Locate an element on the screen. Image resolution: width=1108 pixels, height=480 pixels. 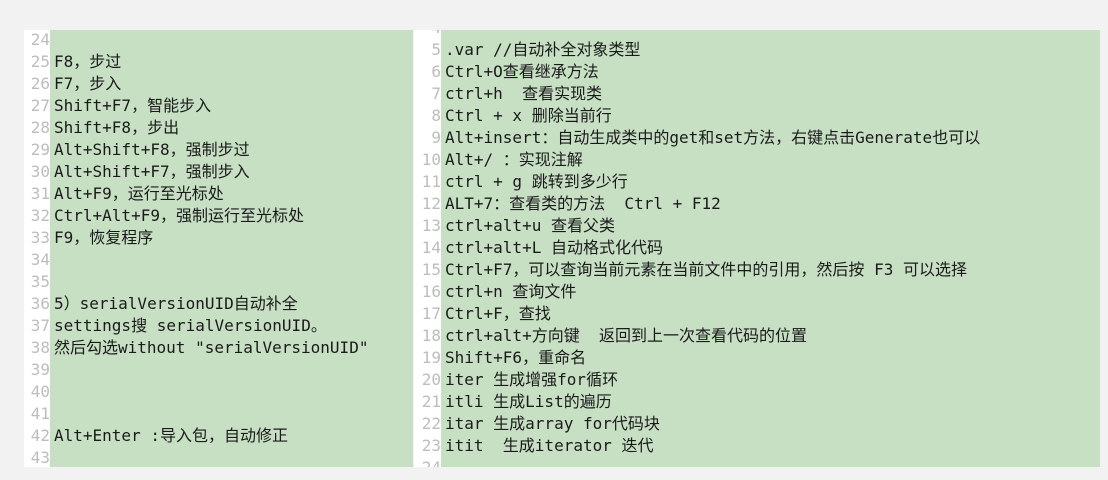
code-line: F9，恢复程序 is located at coordinates (104, 237).